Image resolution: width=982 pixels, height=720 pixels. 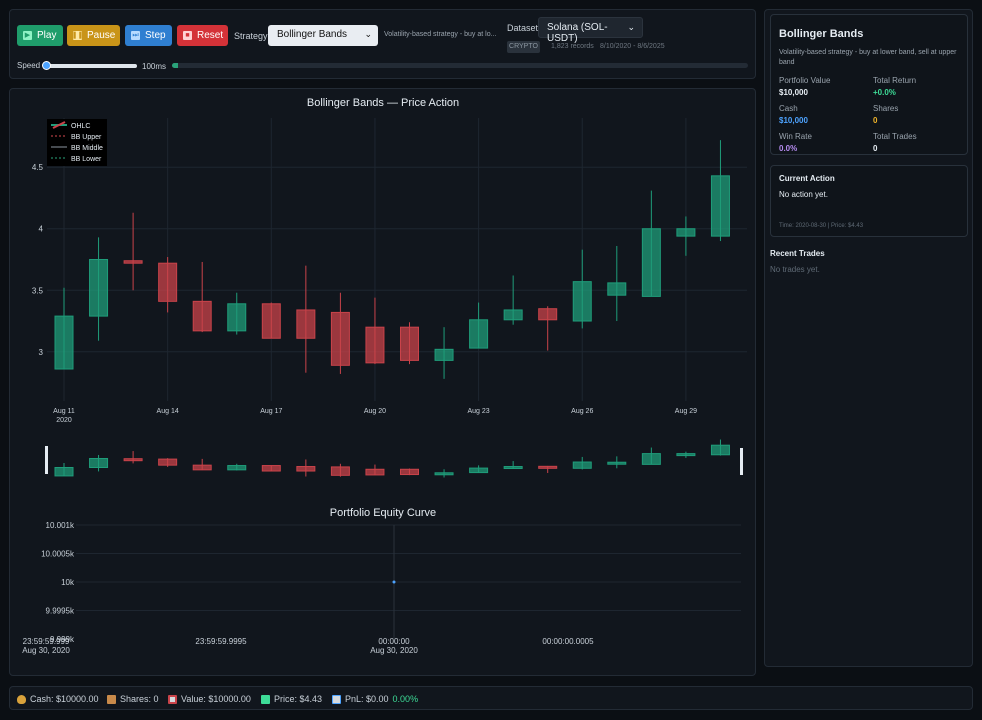 I want to click on win-rate-label: Win Rate, so click(x=795, y=136).